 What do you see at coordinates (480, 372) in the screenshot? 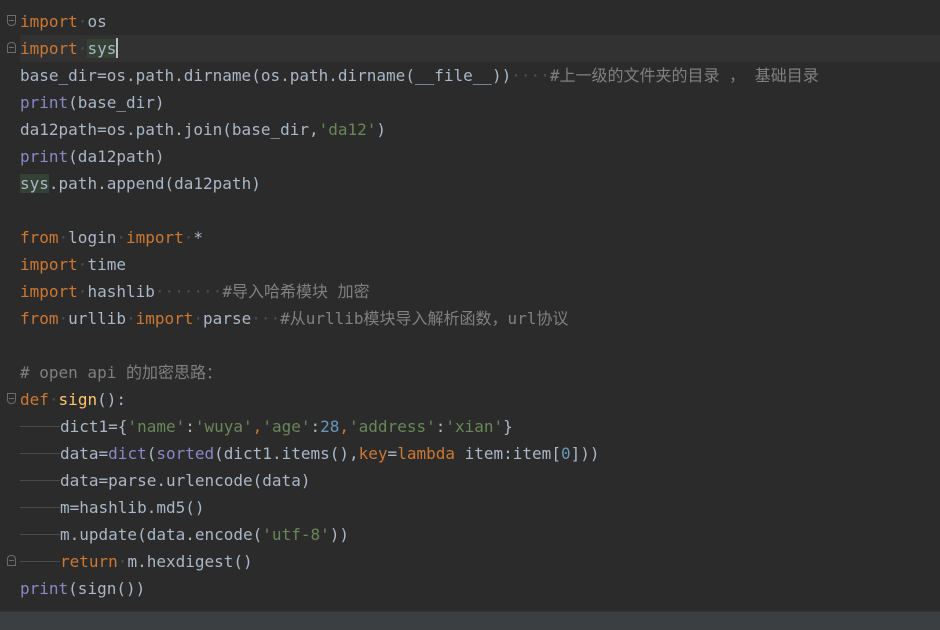
I see `code-line: # open api 的加密思路：` at bounding box center [480, 372].